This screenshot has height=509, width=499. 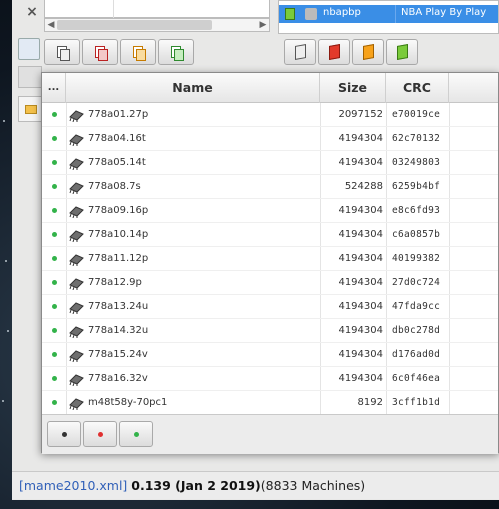 What do you see at coordinates (416, 210) in the screenshot?
I see `rom-crc: e8c6fd93` at bounding box center [416, 210].